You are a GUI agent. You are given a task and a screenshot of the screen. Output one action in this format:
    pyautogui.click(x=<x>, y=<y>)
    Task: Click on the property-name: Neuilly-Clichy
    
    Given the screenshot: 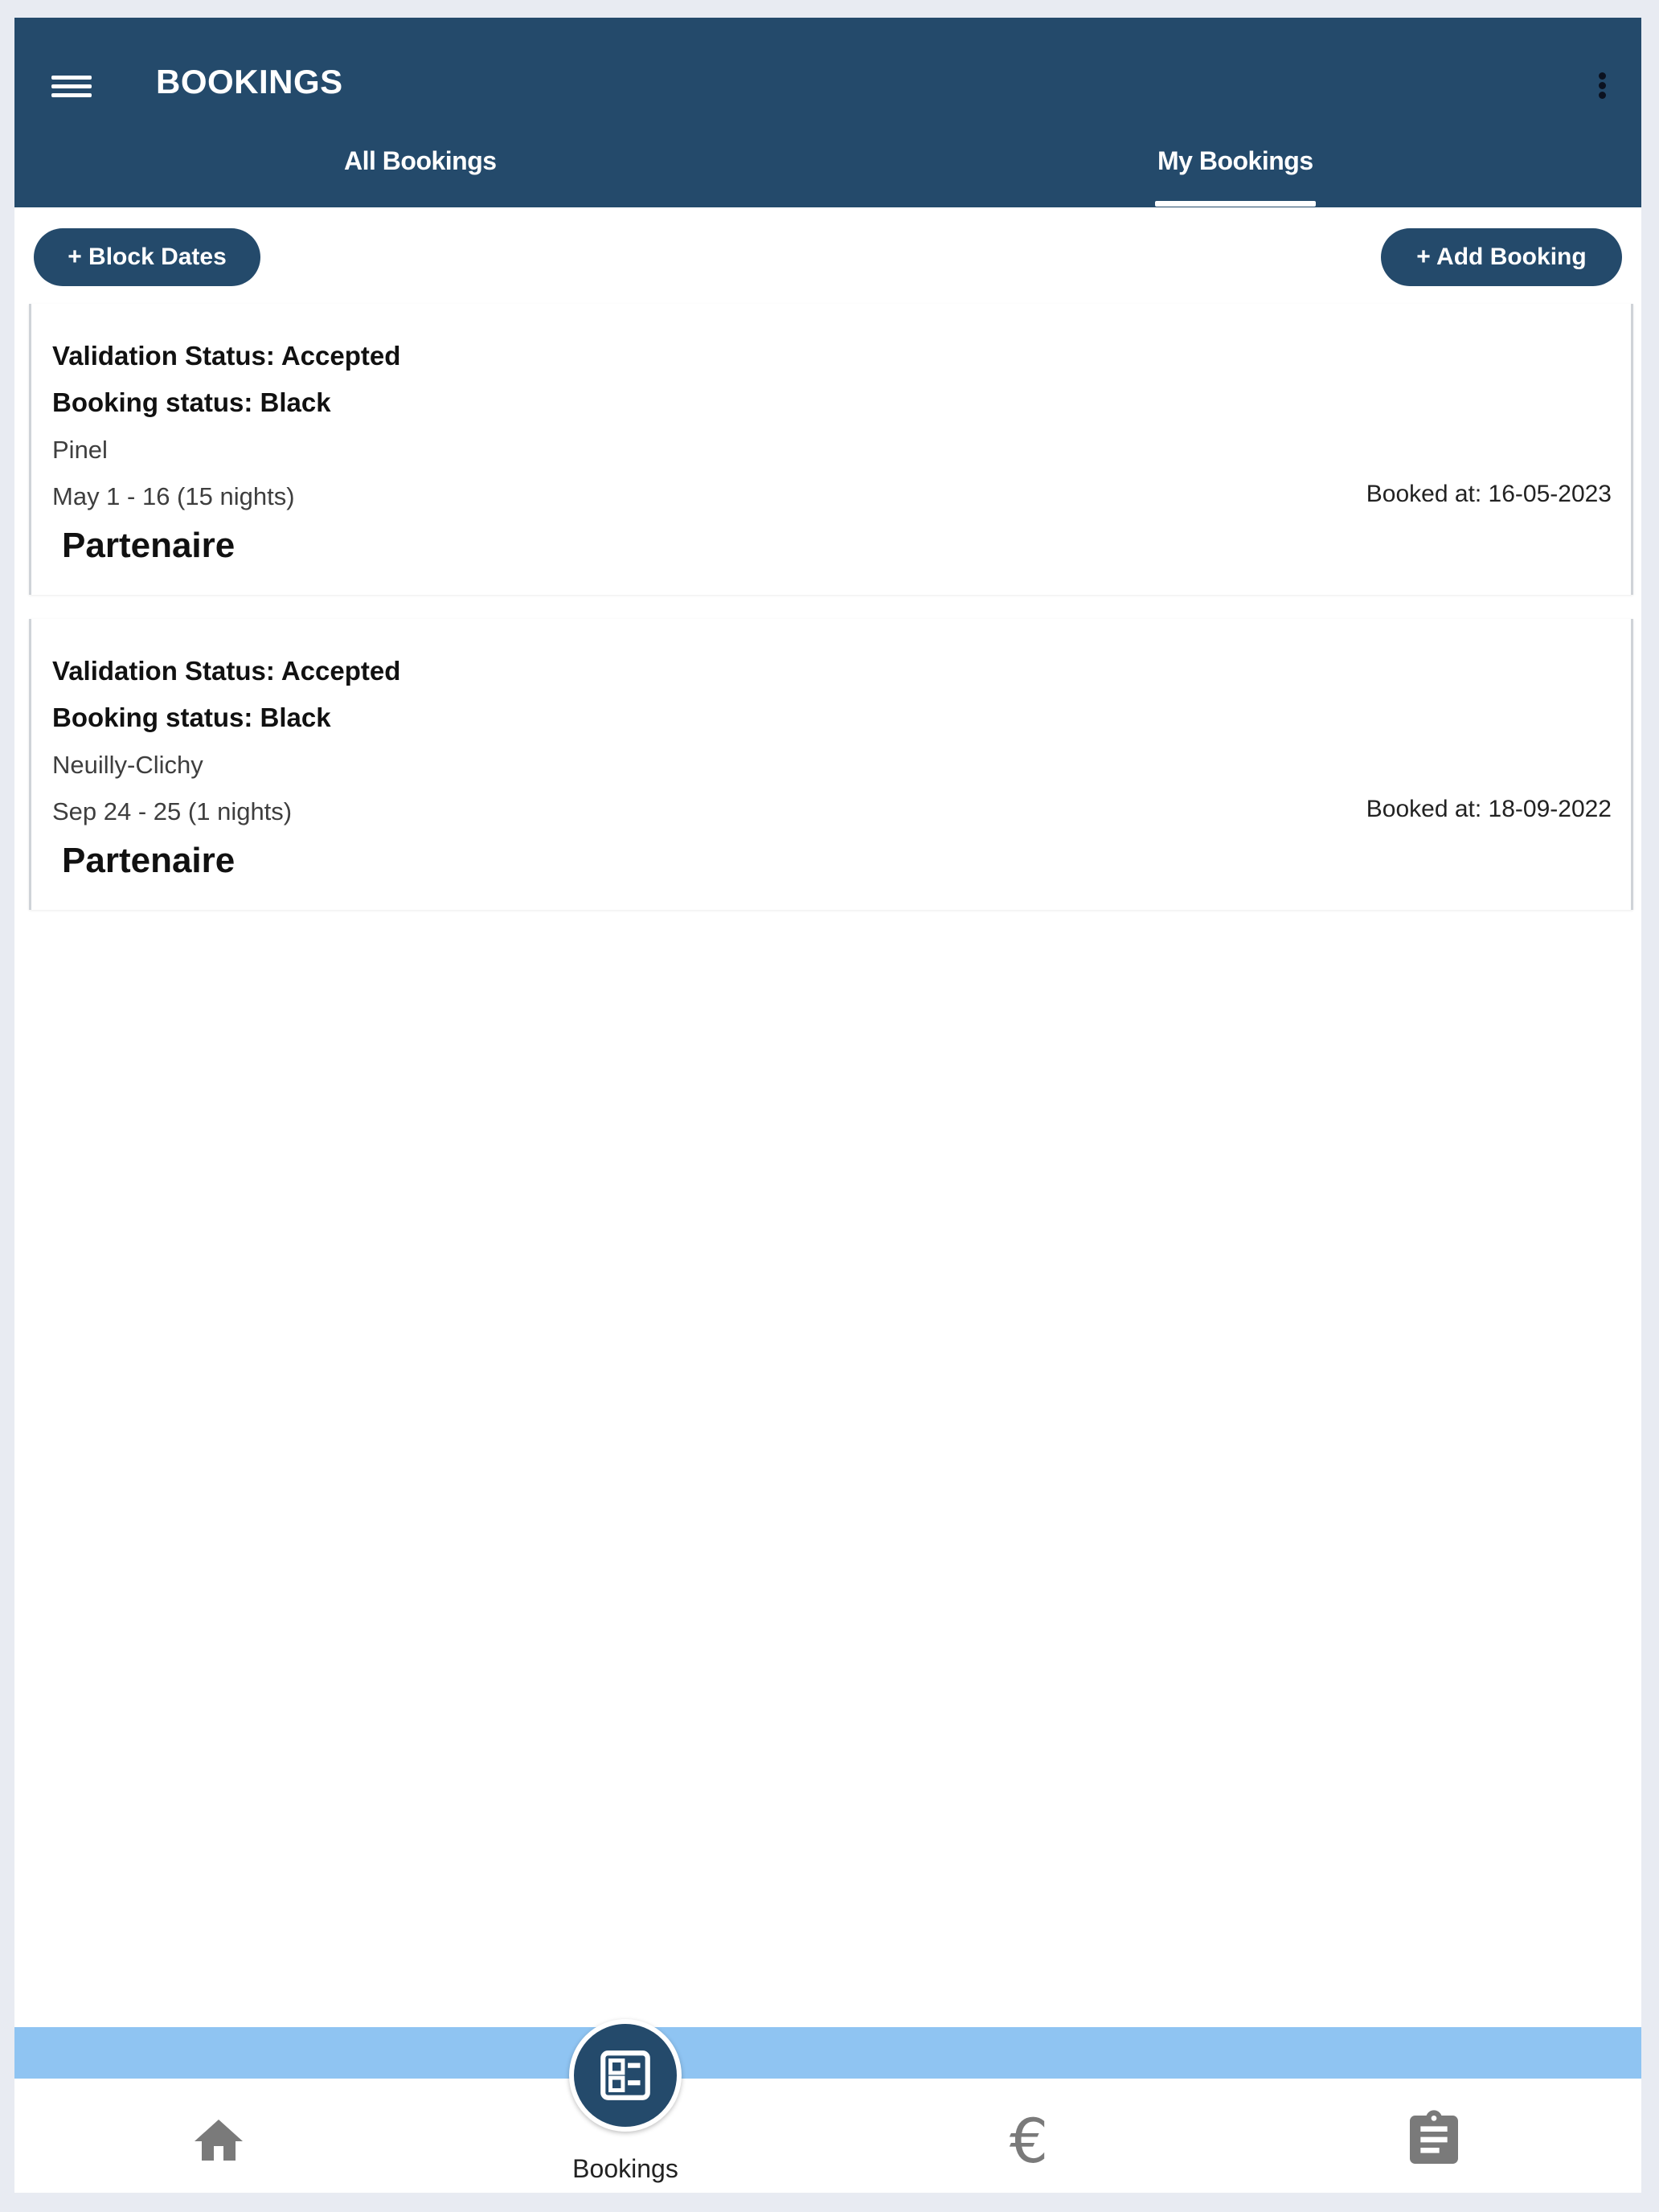 What is the action you would take?
    pyautogui.click(x=127, y=765)
    